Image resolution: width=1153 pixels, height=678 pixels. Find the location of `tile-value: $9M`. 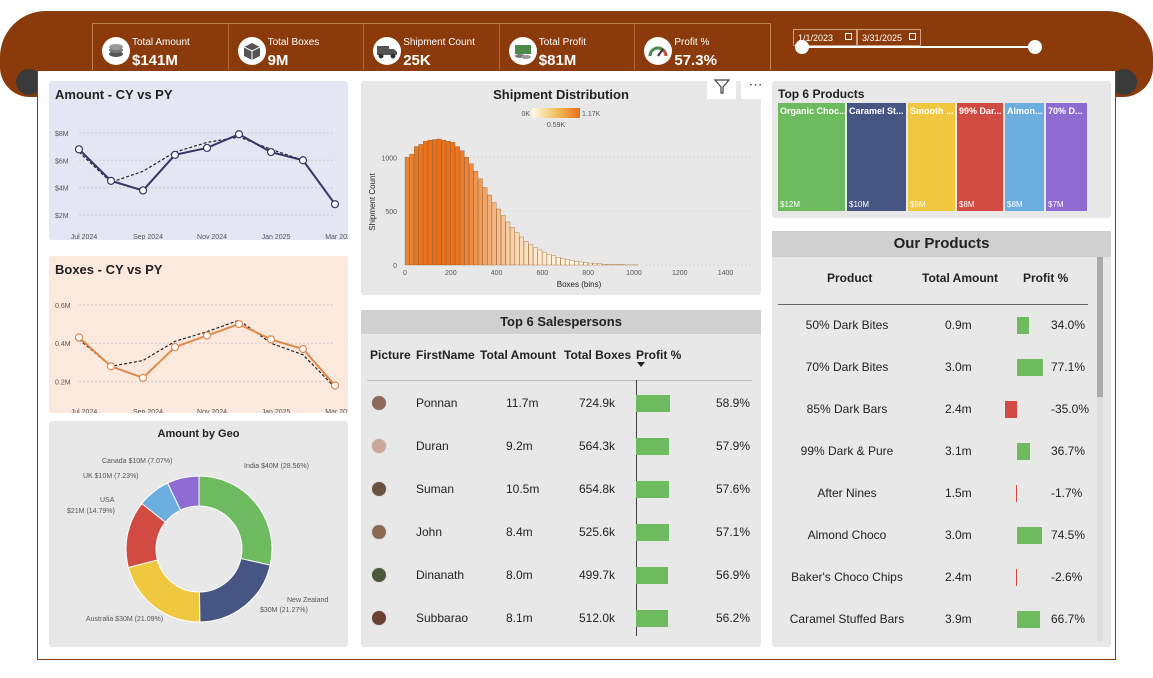

tile-value: $9M is located at coordinates (918, 204).